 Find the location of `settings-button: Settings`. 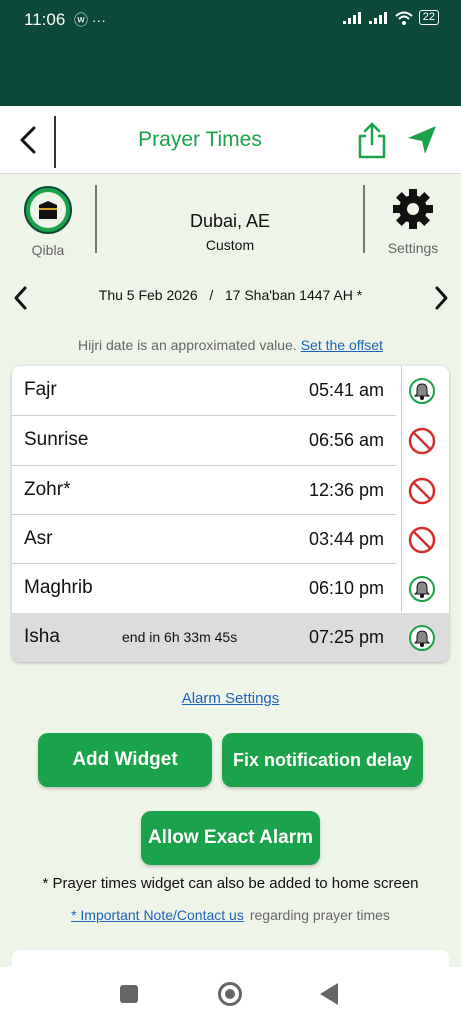

settings-button: Settings is located at coordinates (413, 221).